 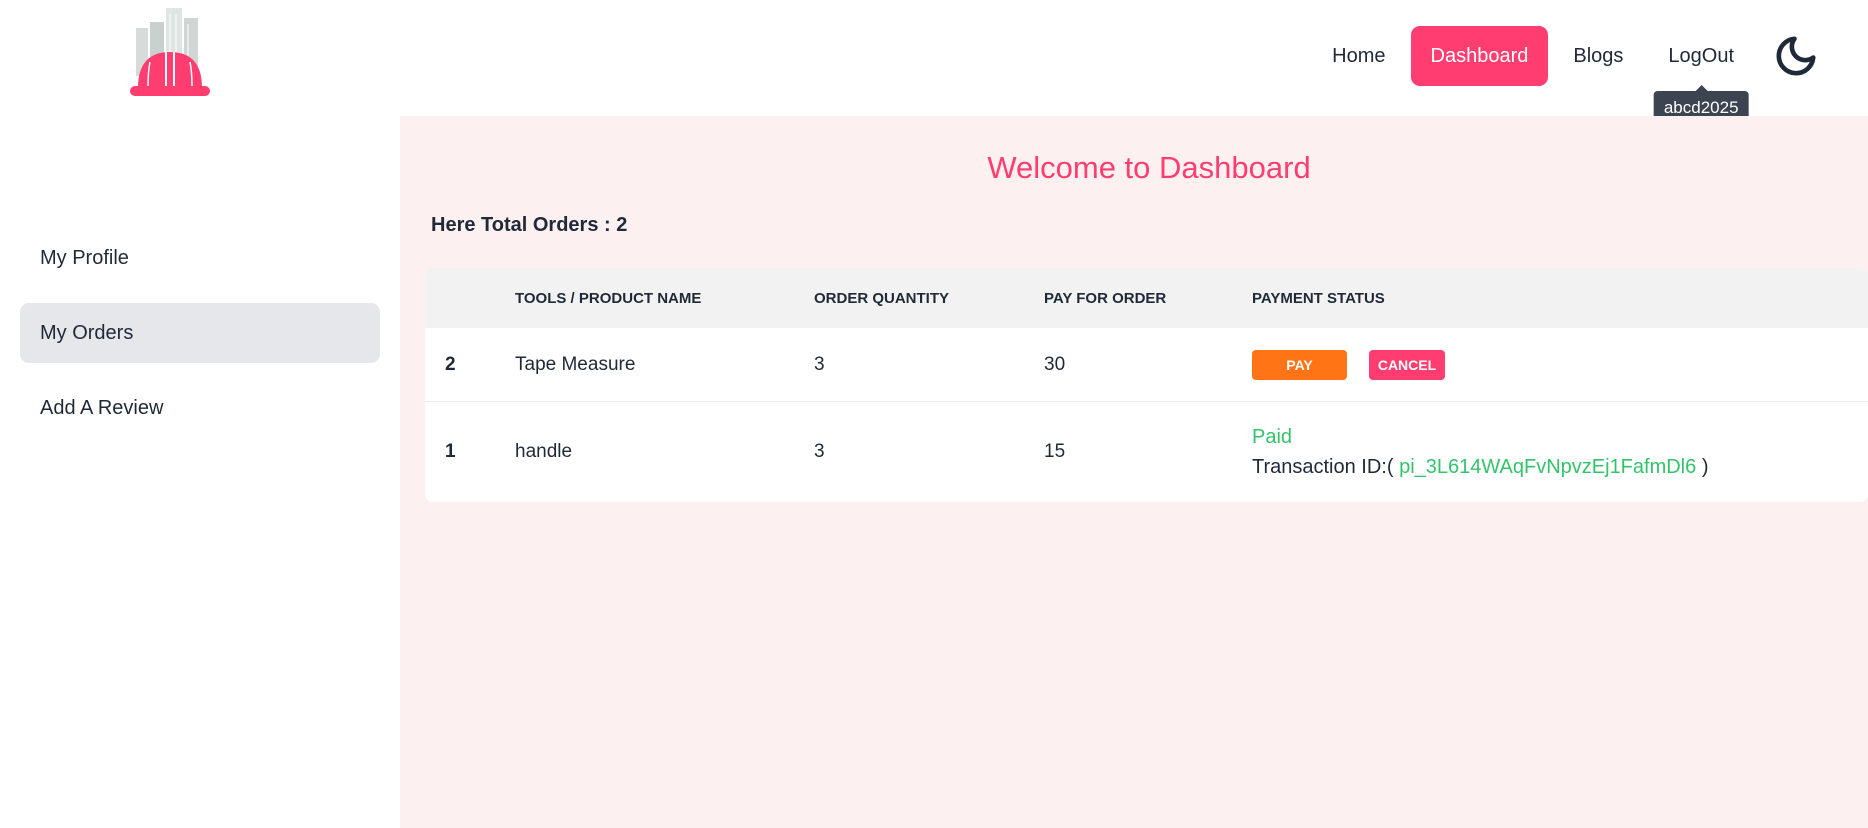 What do you see at coordinates (1560, 364) in the screenshot?
I see `payment-status-cell: PAY CANCEL` at bounding box center [1560, 364].